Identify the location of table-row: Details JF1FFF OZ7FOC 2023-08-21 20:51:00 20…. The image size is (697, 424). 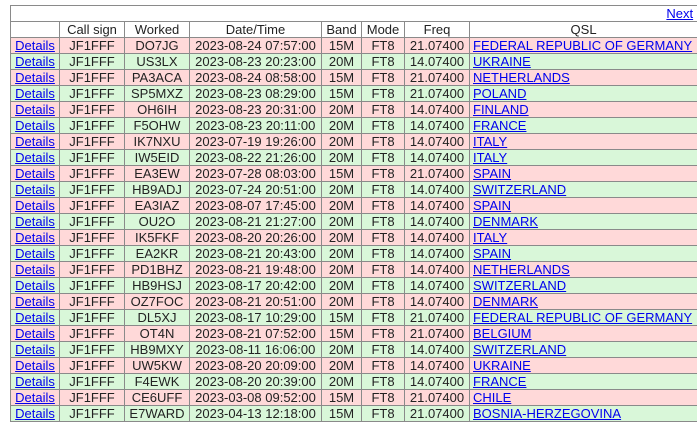
(353, 301).